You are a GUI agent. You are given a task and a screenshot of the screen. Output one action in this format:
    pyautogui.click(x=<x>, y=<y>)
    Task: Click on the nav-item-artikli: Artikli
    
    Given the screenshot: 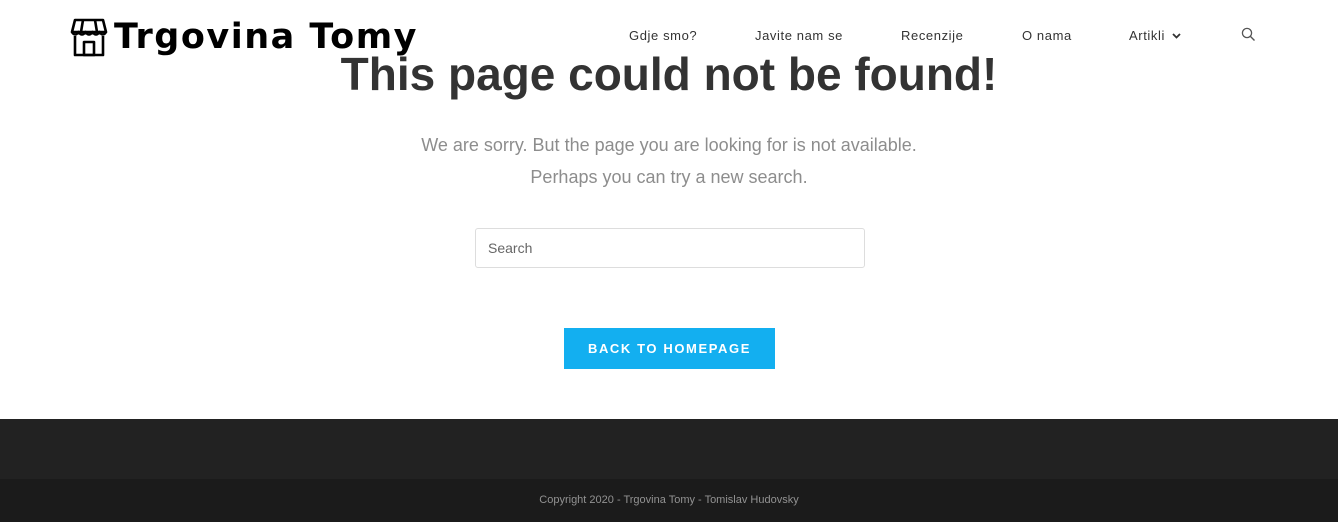 What is the action you would take?
    pyautogui.click(x=1155, y=36)
    